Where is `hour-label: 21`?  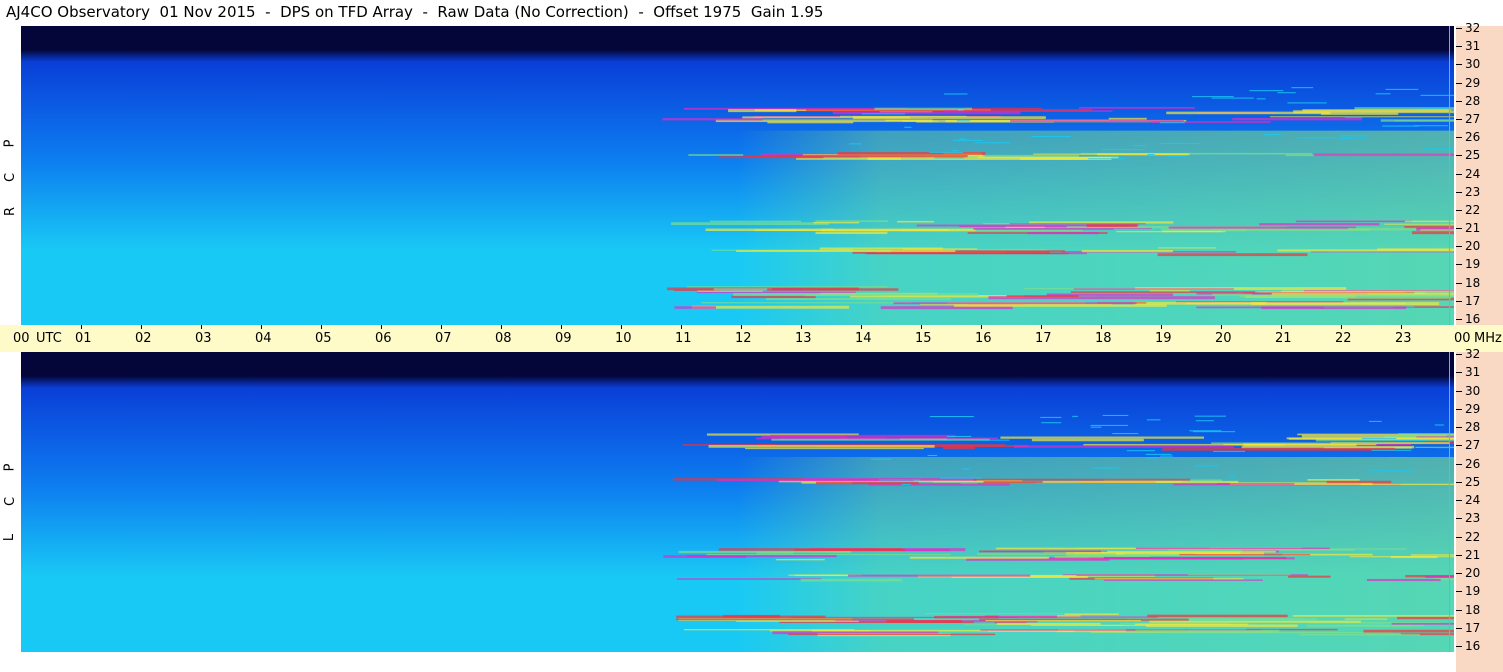 hour-label: 21 is located at coordinates (1283, 338).